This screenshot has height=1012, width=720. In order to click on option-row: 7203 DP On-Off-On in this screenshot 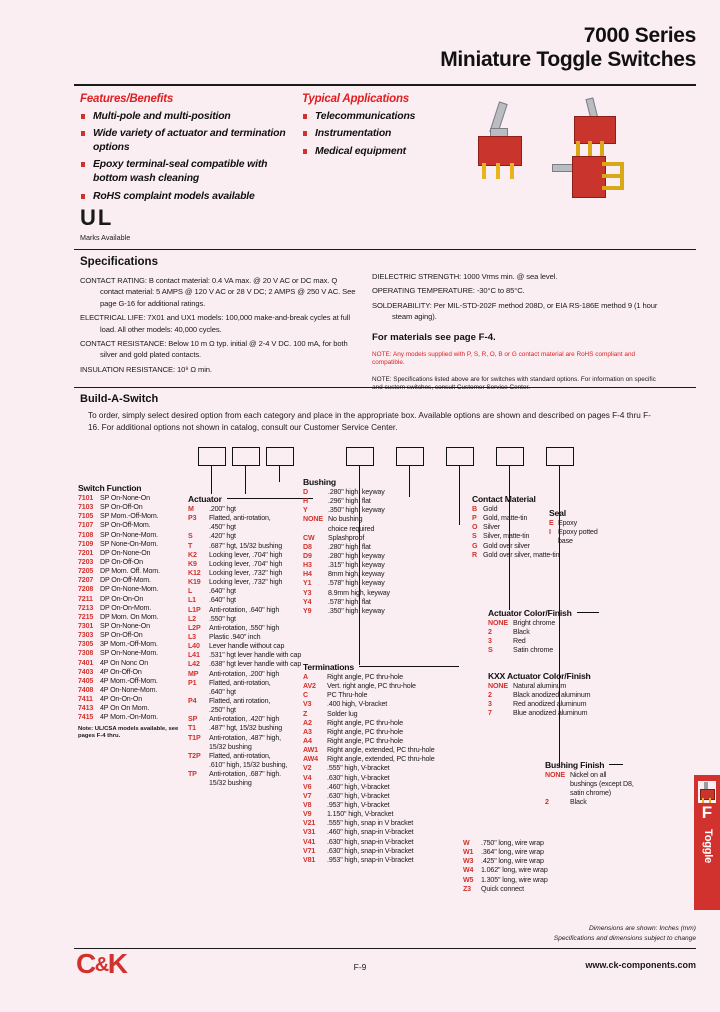, I will do `click(137, 562)`.